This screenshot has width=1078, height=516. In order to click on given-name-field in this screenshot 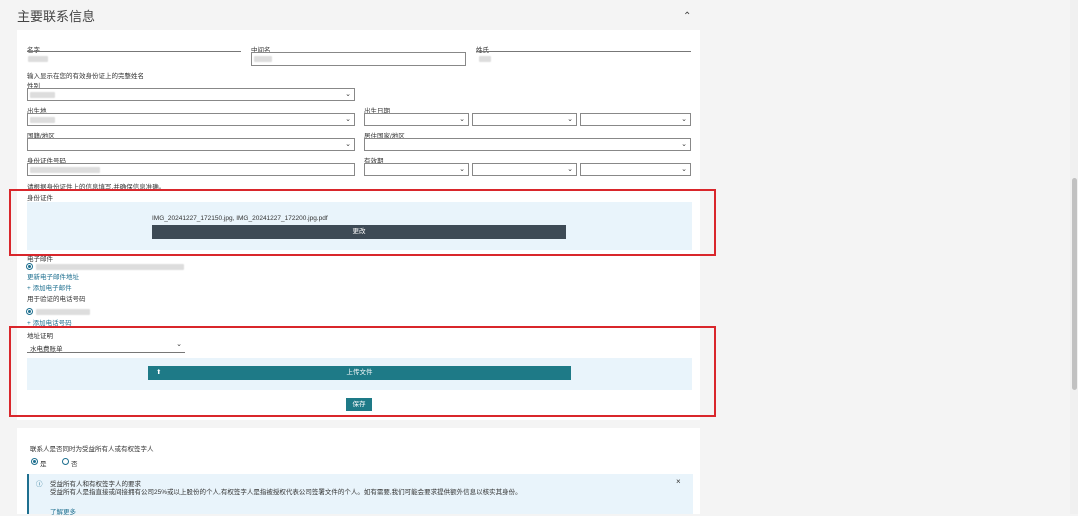, I will do `click(134, 45)`.